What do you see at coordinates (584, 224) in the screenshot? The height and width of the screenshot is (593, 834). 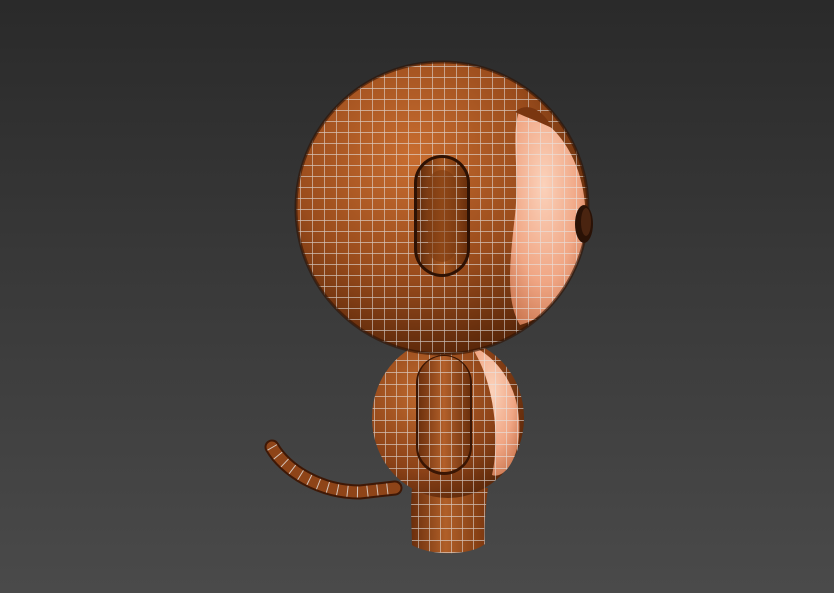 I see `eye` at bounding box center [584, 224].